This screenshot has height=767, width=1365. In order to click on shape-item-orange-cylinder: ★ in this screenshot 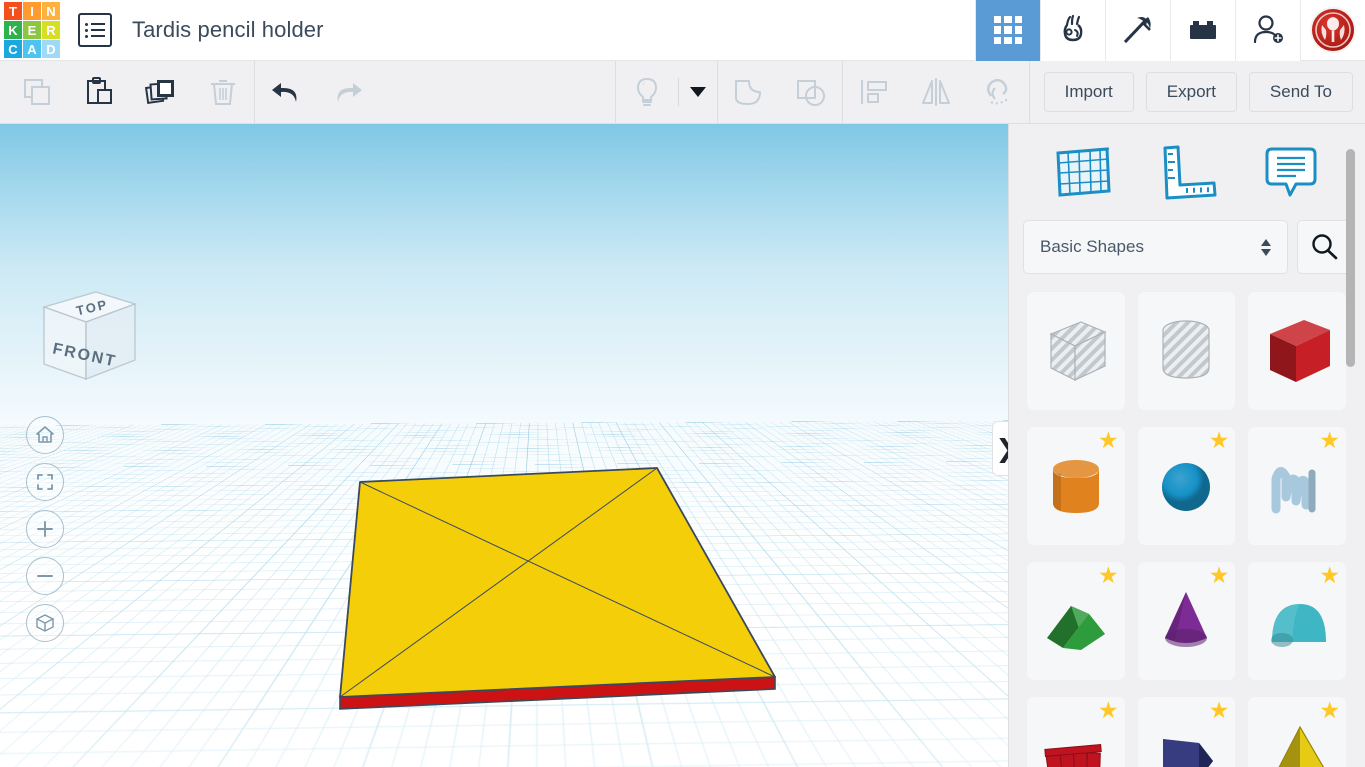, I will do `click(1076, 486)`.